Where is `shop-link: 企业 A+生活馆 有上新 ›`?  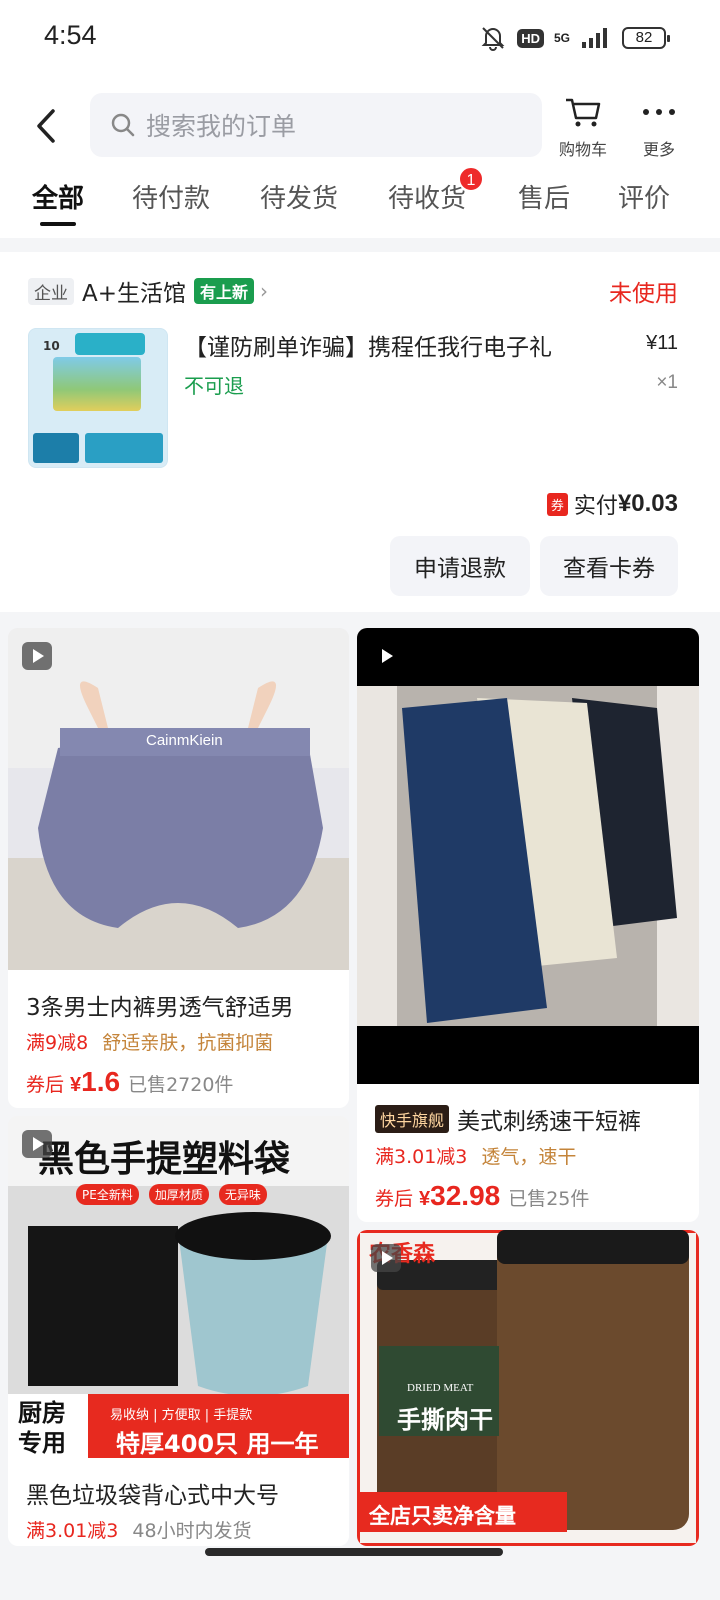 shop-link: 企业 A+生活馆 有上新 › is located at coordinates (148, 291).